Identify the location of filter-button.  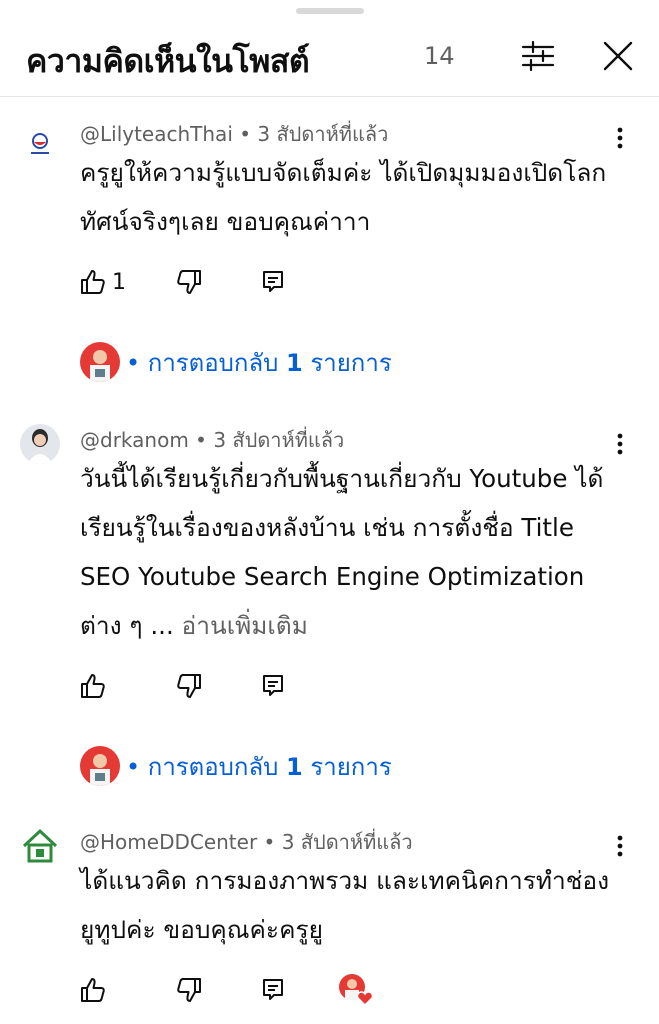
(538, 56).